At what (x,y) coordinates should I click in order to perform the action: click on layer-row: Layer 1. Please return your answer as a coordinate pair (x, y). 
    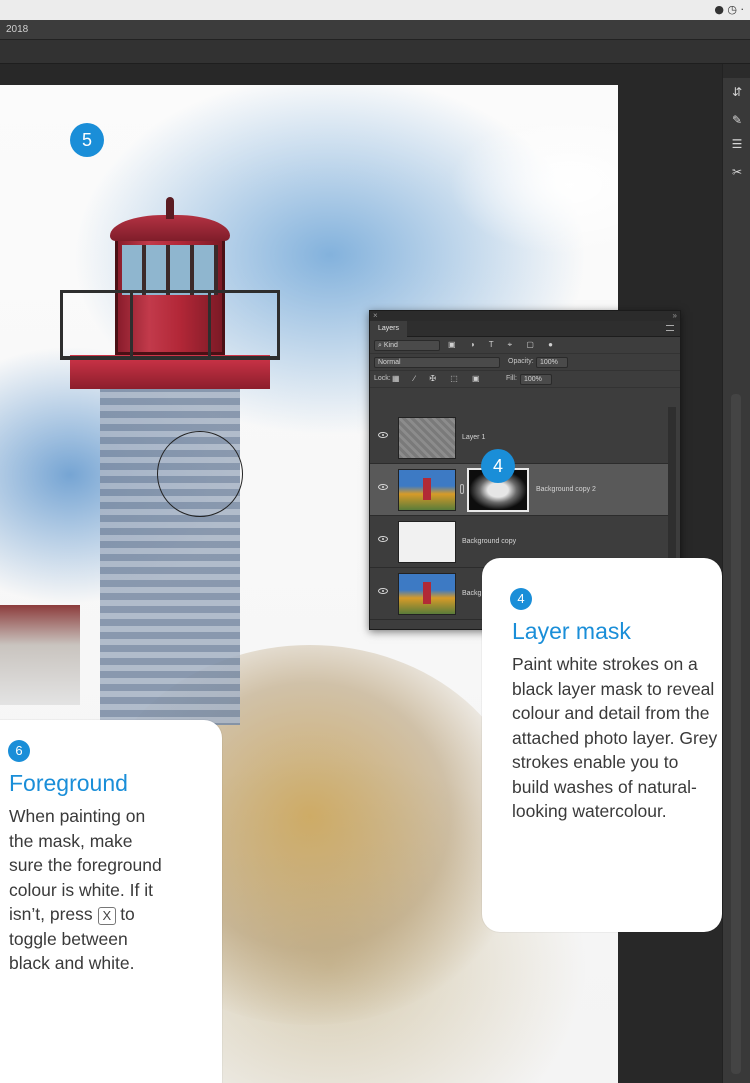
    Looking at the image, I should click on (519, 438).